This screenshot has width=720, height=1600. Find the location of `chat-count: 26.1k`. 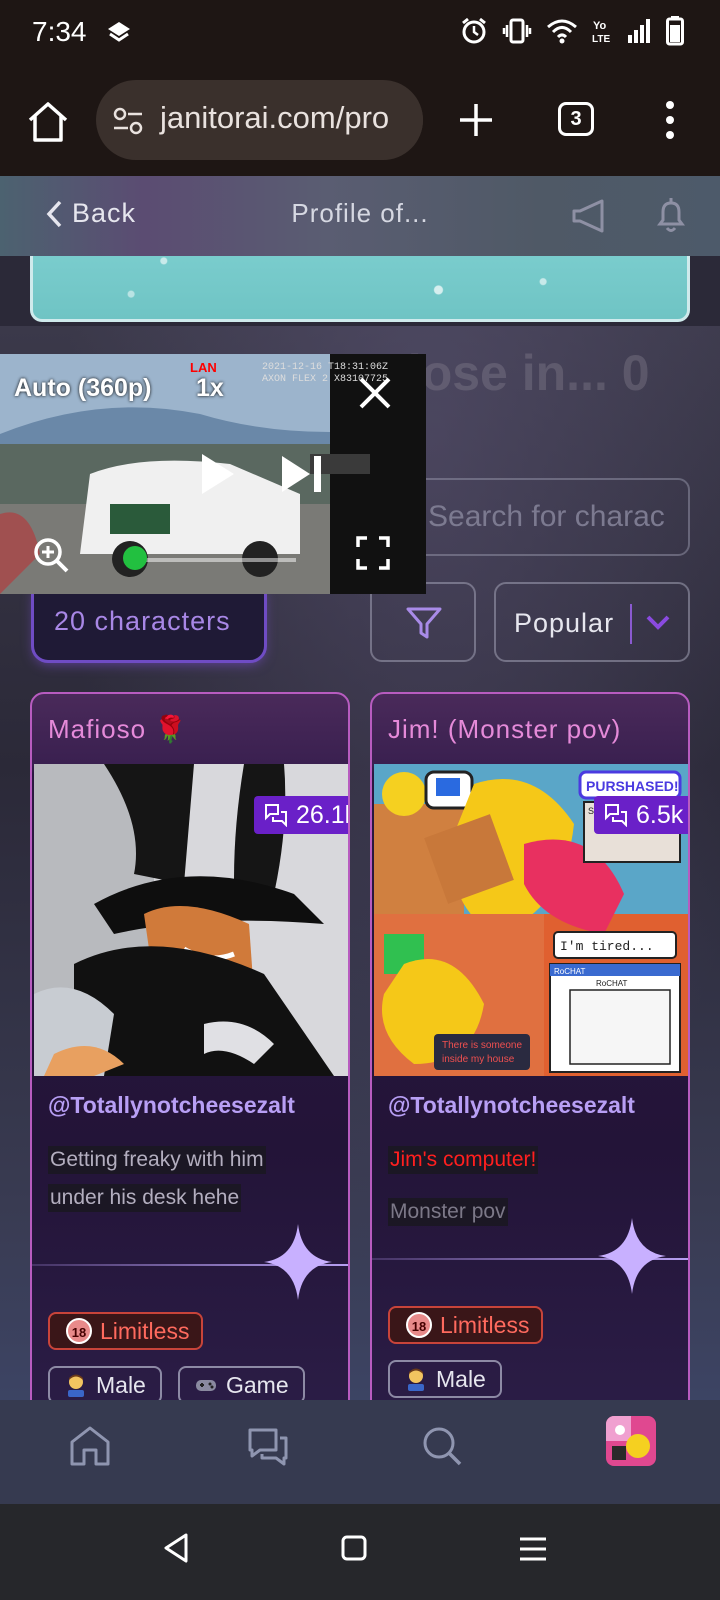

chat-count: 26.1k is located at coordinates (322, 814).